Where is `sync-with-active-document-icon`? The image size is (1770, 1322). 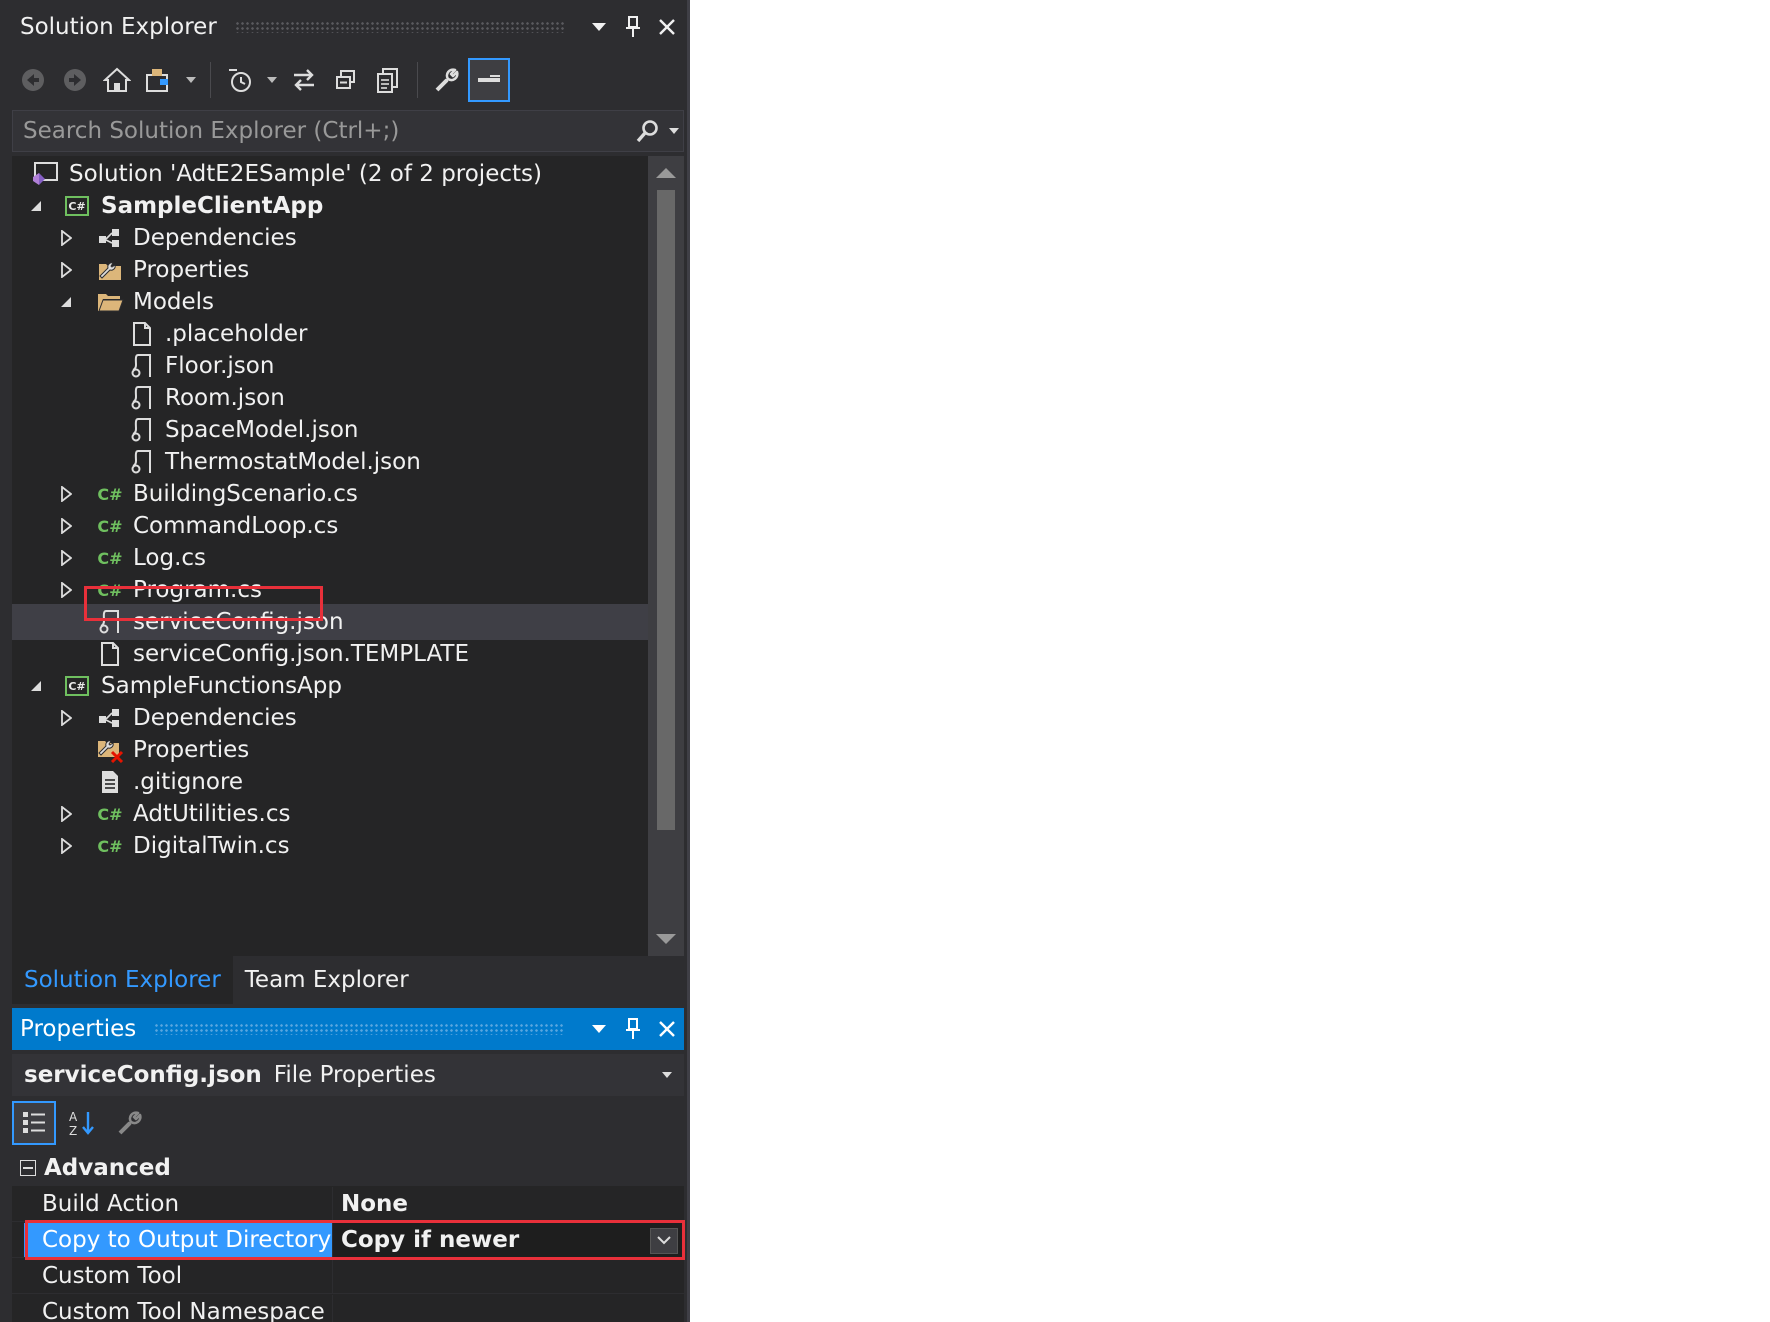
sync-with-active-document-icon is located at coordinates (304, 80).